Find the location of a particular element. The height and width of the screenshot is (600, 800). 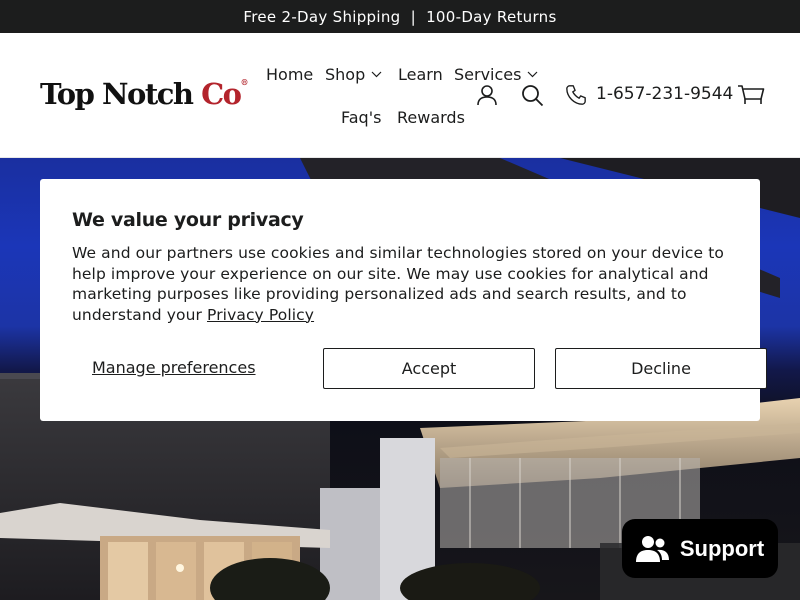

nav-shop: Shop is located at coordinates (353, 74).